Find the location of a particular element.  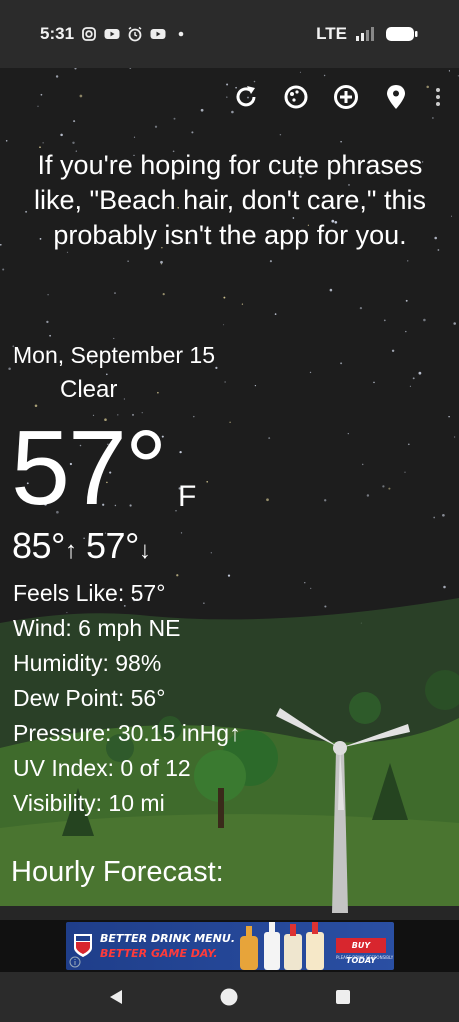

location-pin-icon is located at coordinates (396, 97).